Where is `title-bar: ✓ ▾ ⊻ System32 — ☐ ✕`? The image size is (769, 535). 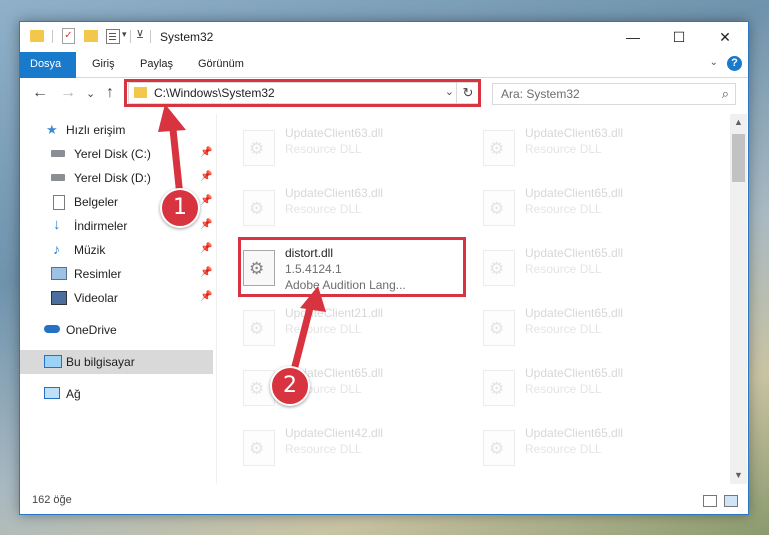
title-bar: ✓ ▾ ⊻ System32 — ☐ ✕ is located at coordinates (384, 37).